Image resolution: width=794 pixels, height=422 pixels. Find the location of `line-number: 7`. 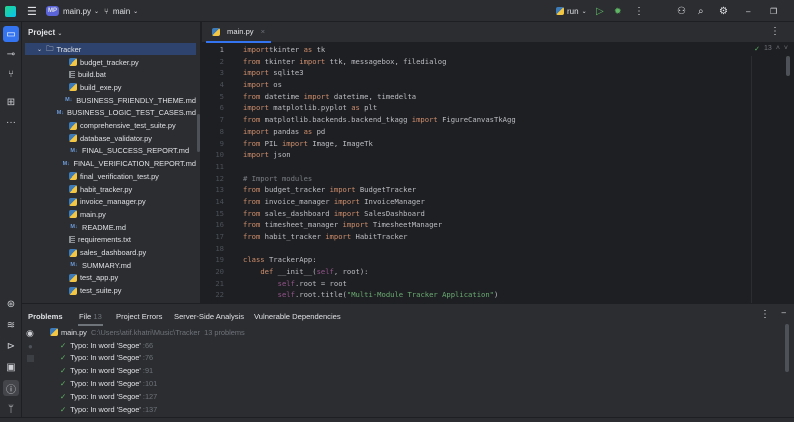

line-number: 7 is located at coordinates (221, 120).